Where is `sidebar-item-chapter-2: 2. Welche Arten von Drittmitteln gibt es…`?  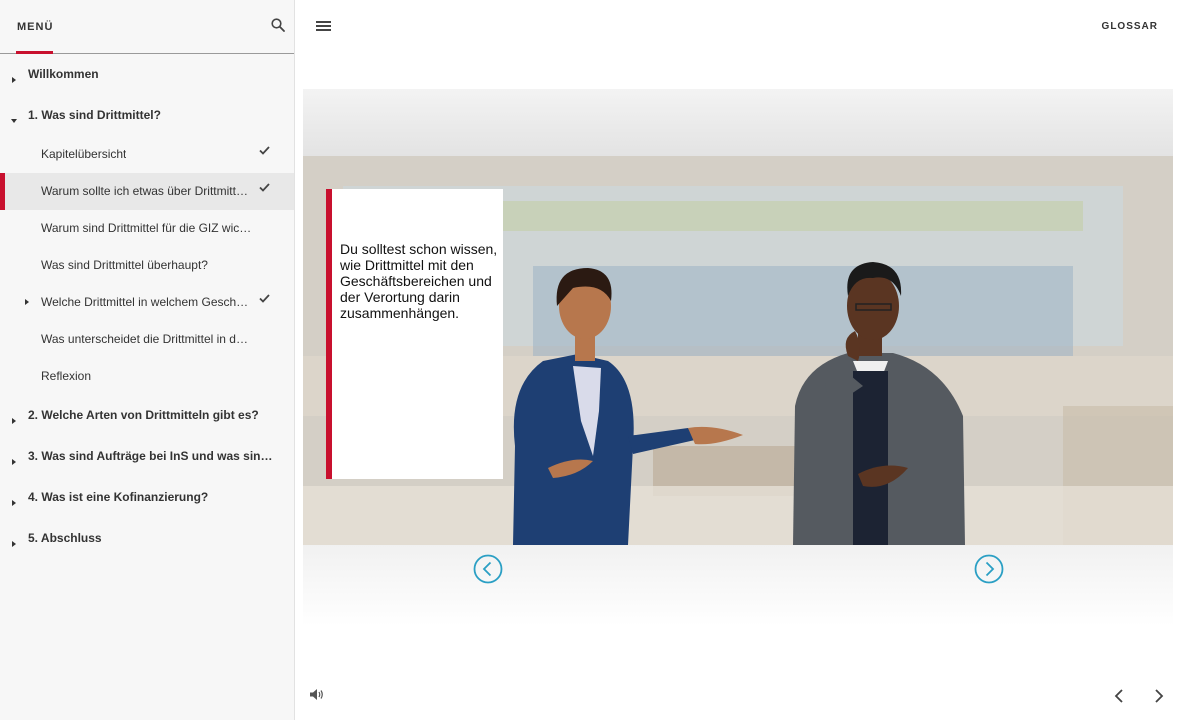 sidebar-item-chapter-2: 2. Welche Arten von Drittmitteln gibt es… is located at coordinates (147, 415).